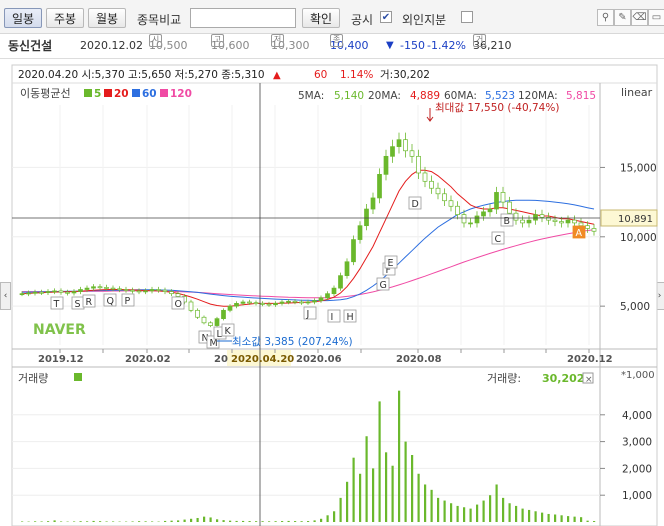  What do you see at coordinates (23, 18) in the screenshot?
I see `daily-button: 일봉` at bounding box center [23, 18].